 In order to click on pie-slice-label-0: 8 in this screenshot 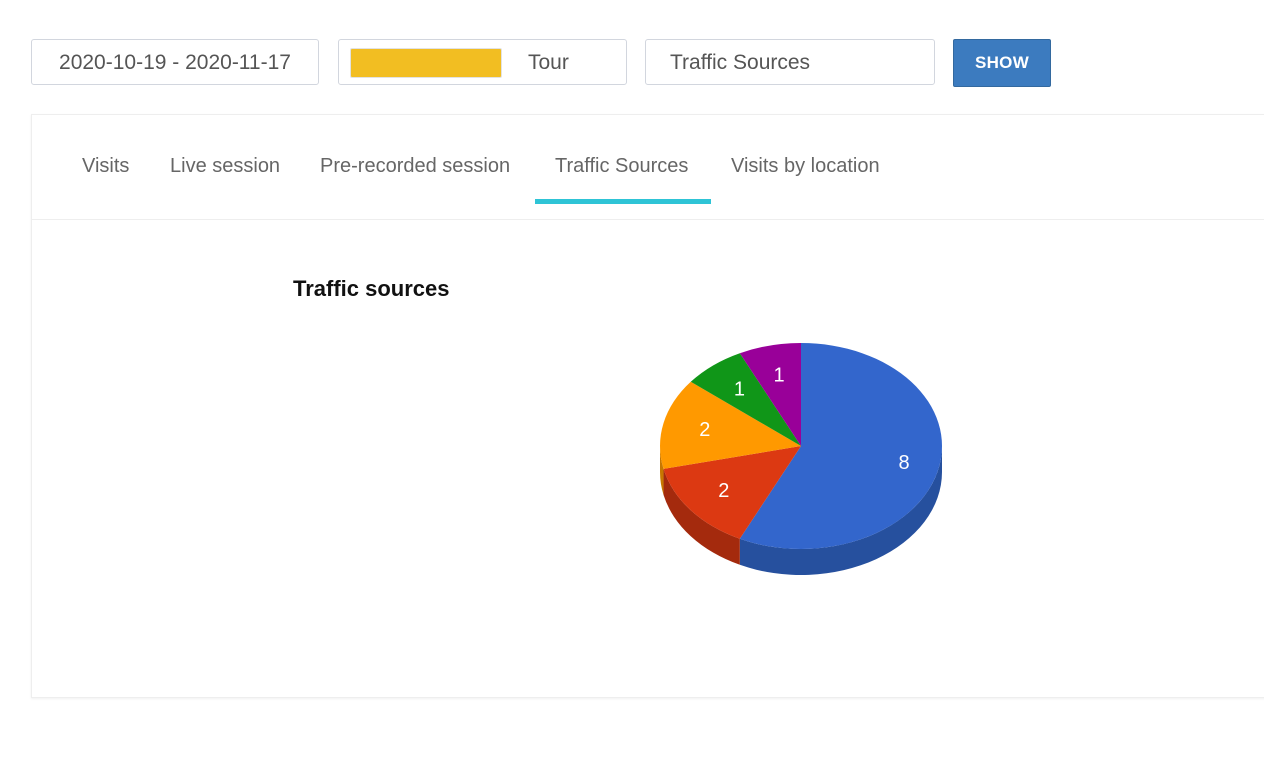, I will do `click(904, 463)`.